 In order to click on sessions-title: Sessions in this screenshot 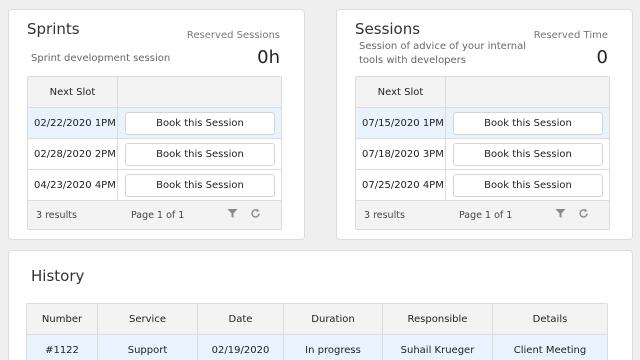, I will do `click(388, 29)`.